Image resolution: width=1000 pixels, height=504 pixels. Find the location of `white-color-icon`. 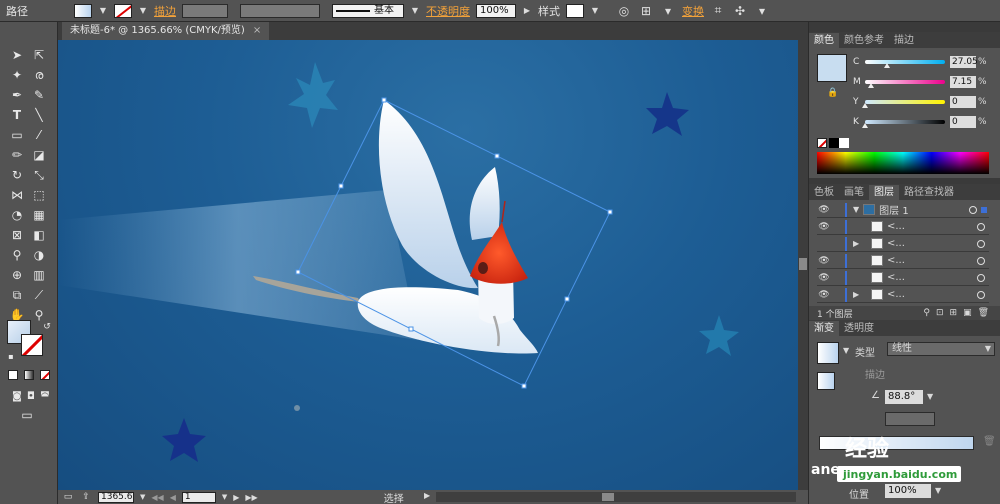

white-color-icon is located at coordinates (844, 143).